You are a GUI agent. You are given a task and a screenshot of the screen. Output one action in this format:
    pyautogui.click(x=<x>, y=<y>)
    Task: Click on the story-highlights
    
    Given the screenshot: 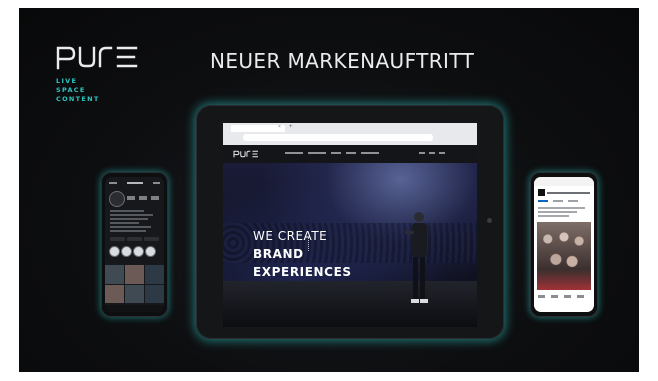 What is the action you would take?
    pyautogui.click(x=132, y=251)
    